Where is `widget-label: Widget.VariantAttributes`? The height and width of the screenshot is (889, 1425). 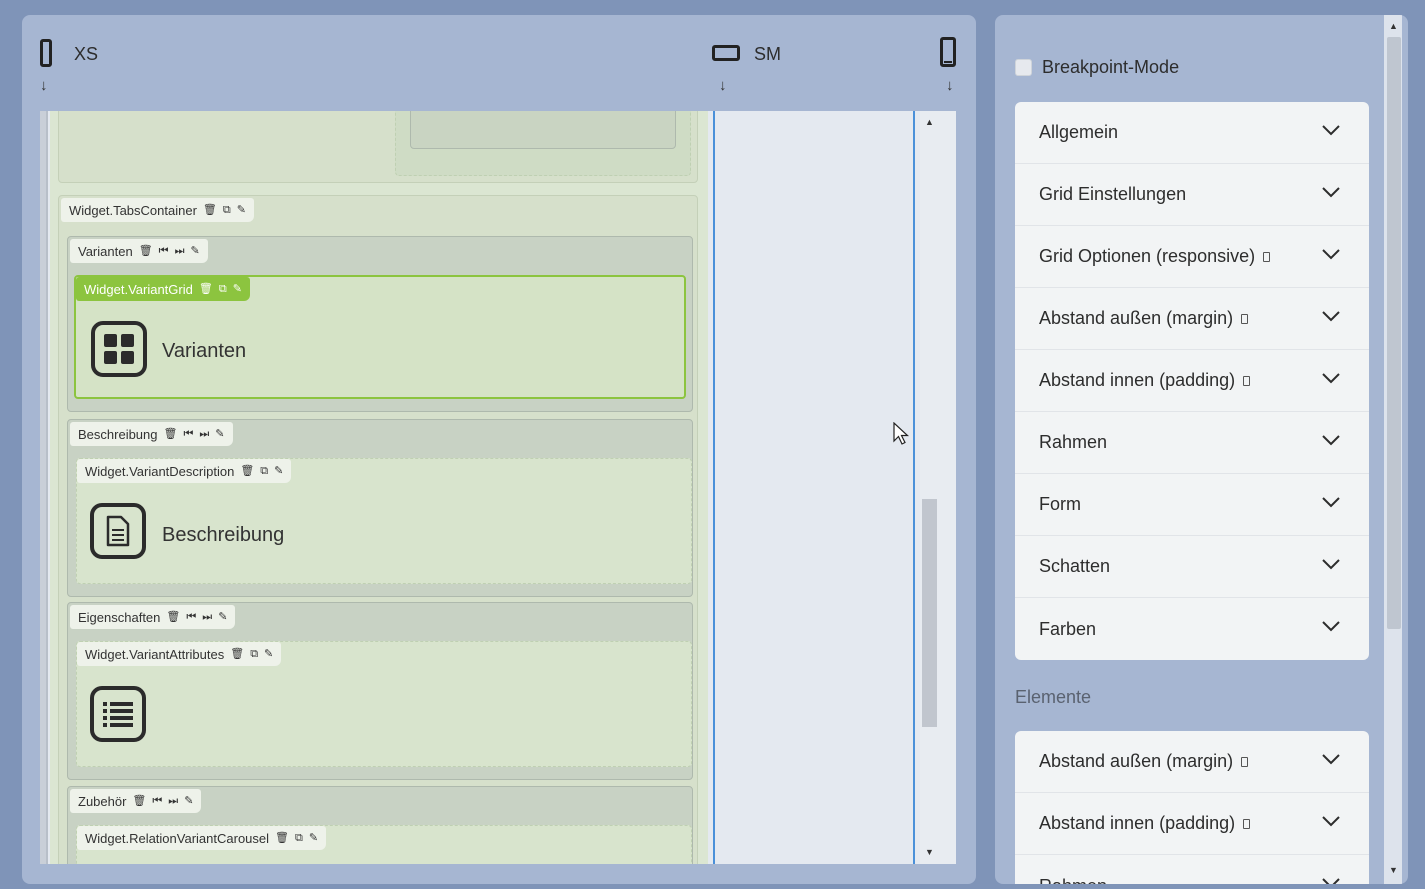 widget-label: Widget.VariantAttributes is located at coordinates (155, 654).